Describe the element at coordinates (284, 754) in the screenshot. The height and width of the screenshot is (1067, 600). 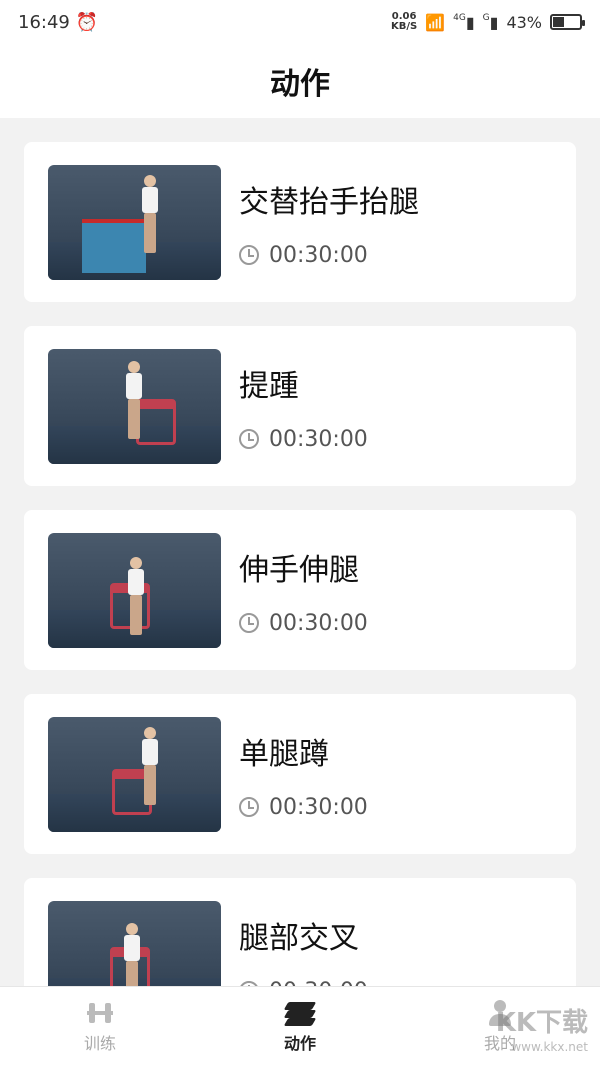
I see `exercise-name: 单腿蹲` at that location.